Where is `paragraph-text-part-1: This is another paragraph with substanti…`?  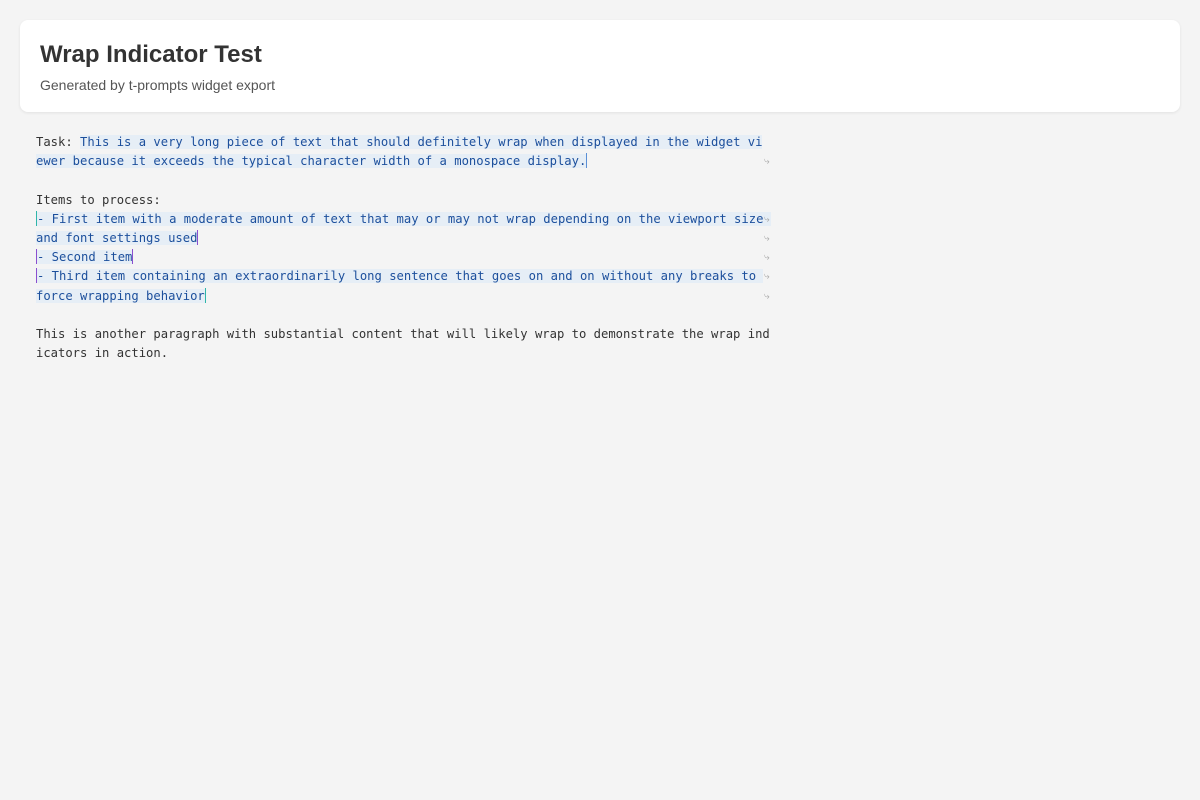
paragraph-text-part-1: This is another paragraph with substanti… is located at coordinates (403, 333).